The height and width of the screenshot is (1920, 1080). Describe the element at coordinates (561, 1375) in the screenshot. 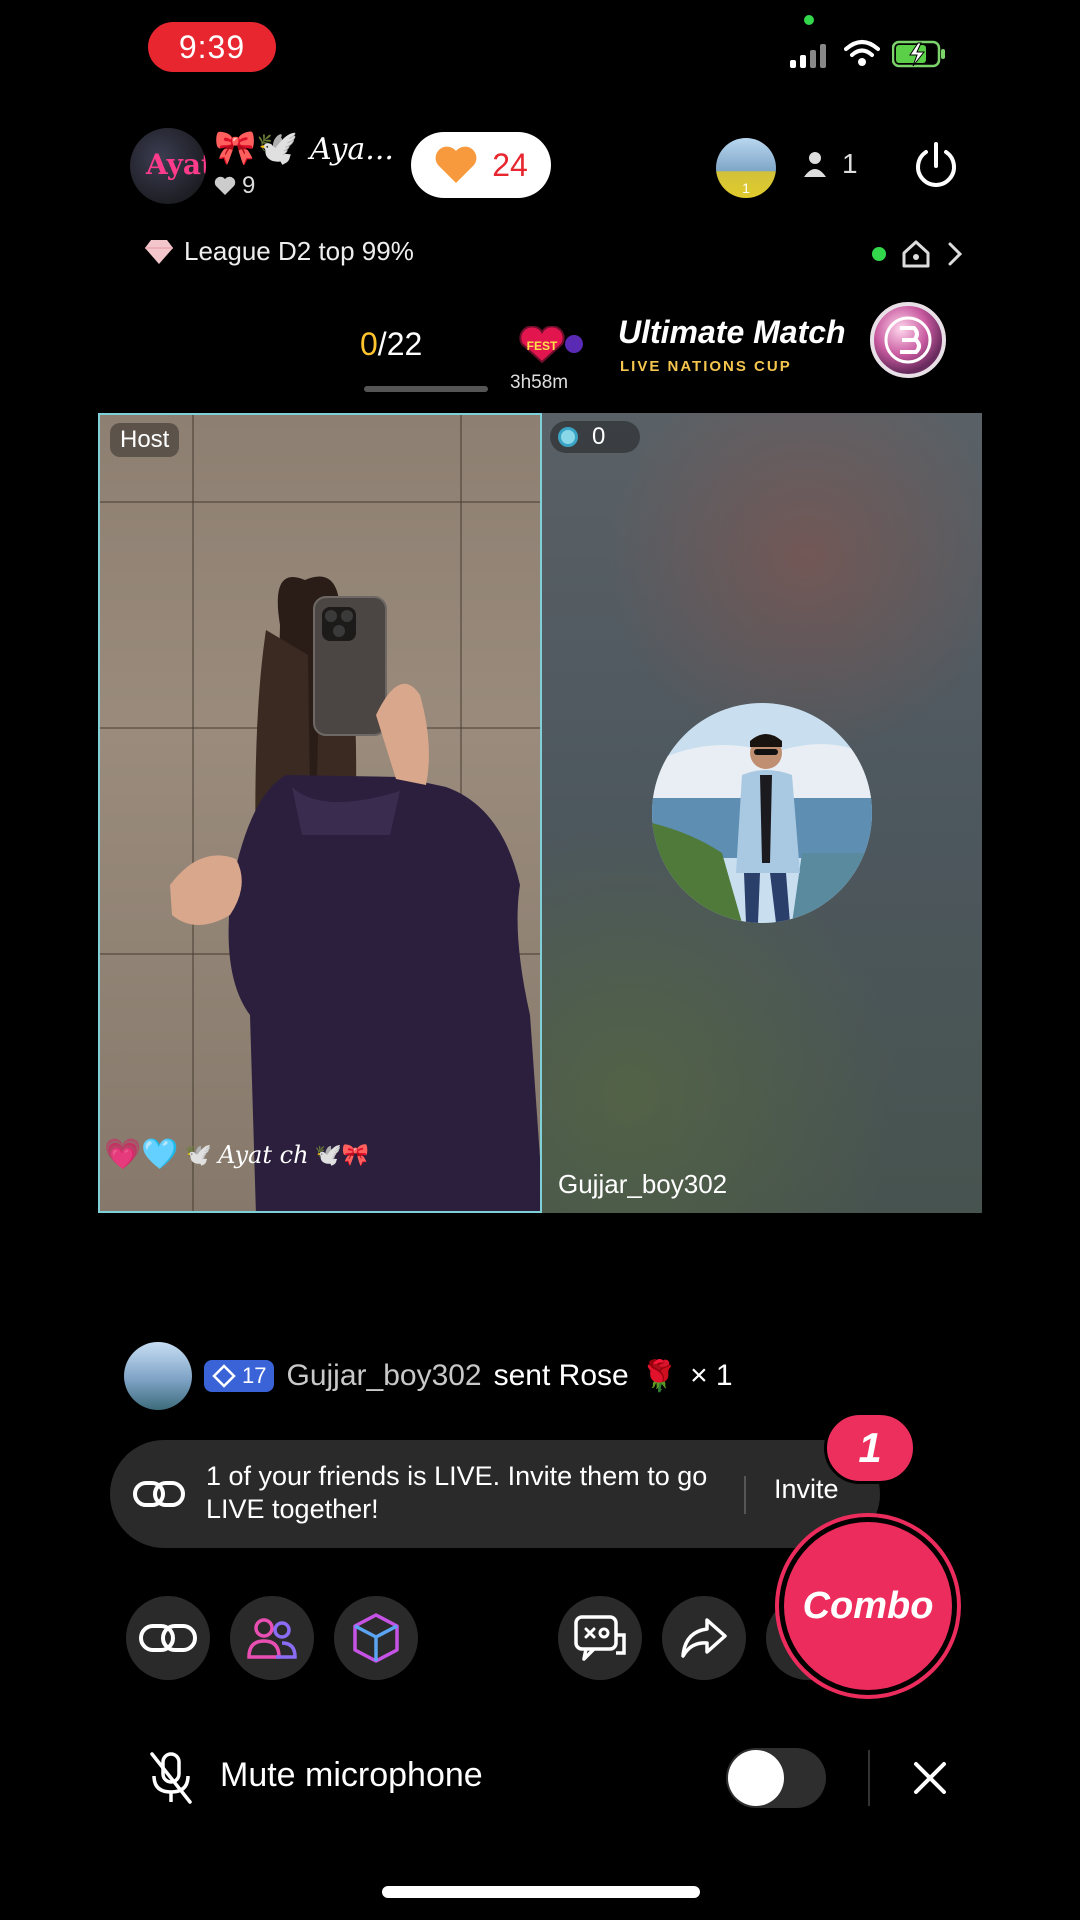

I see `gift-message: sent Rose` at that location.